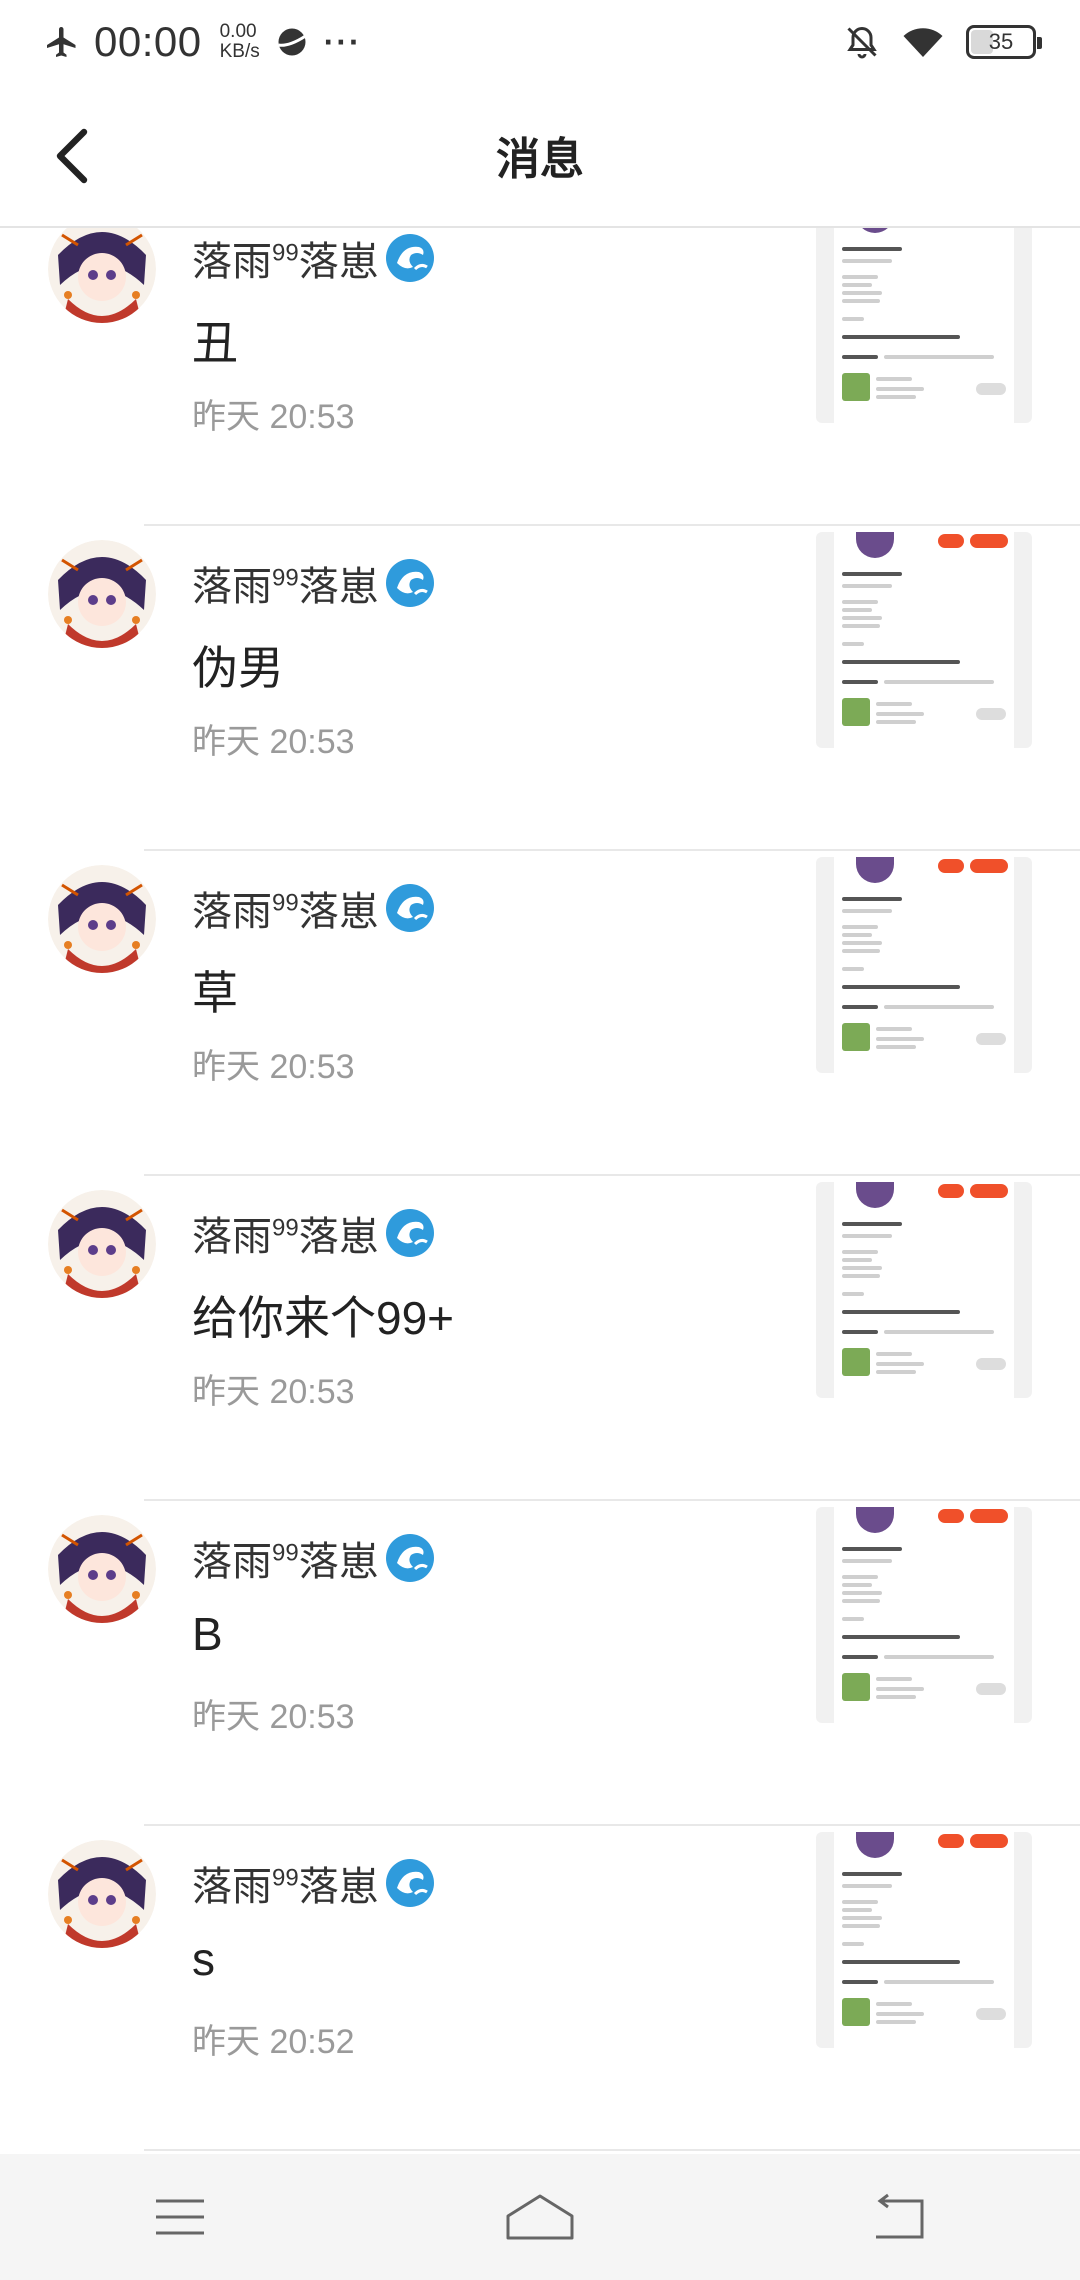 The image size is (1080, 2280). Describe the element at coordinates (923, 42) in the screenshot. I see `wifi-icon` at that location.